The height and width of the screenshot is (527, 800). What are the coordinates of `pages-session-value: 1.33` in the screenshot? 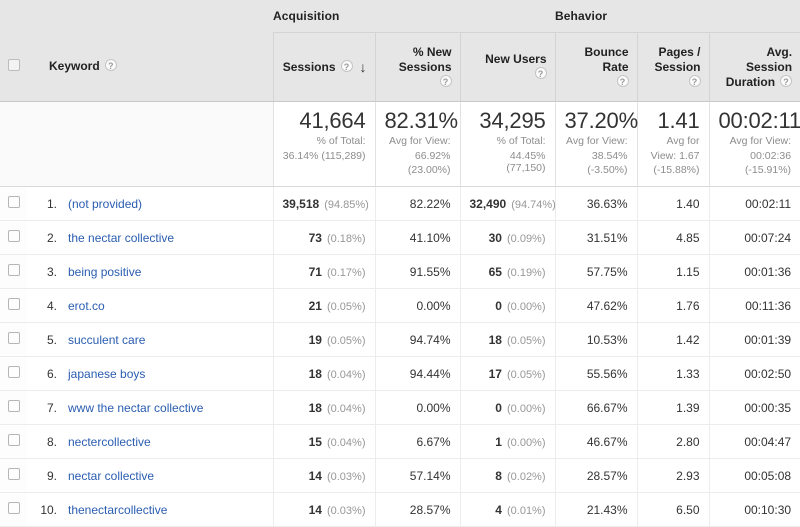 It's located at (688, 373).